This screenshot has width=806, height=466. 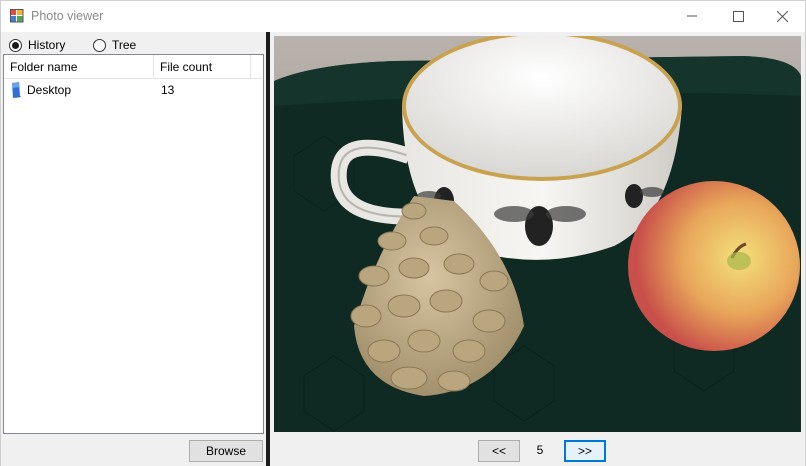 I want to click on tree-radio: Tree, so click(x=114, y=45).